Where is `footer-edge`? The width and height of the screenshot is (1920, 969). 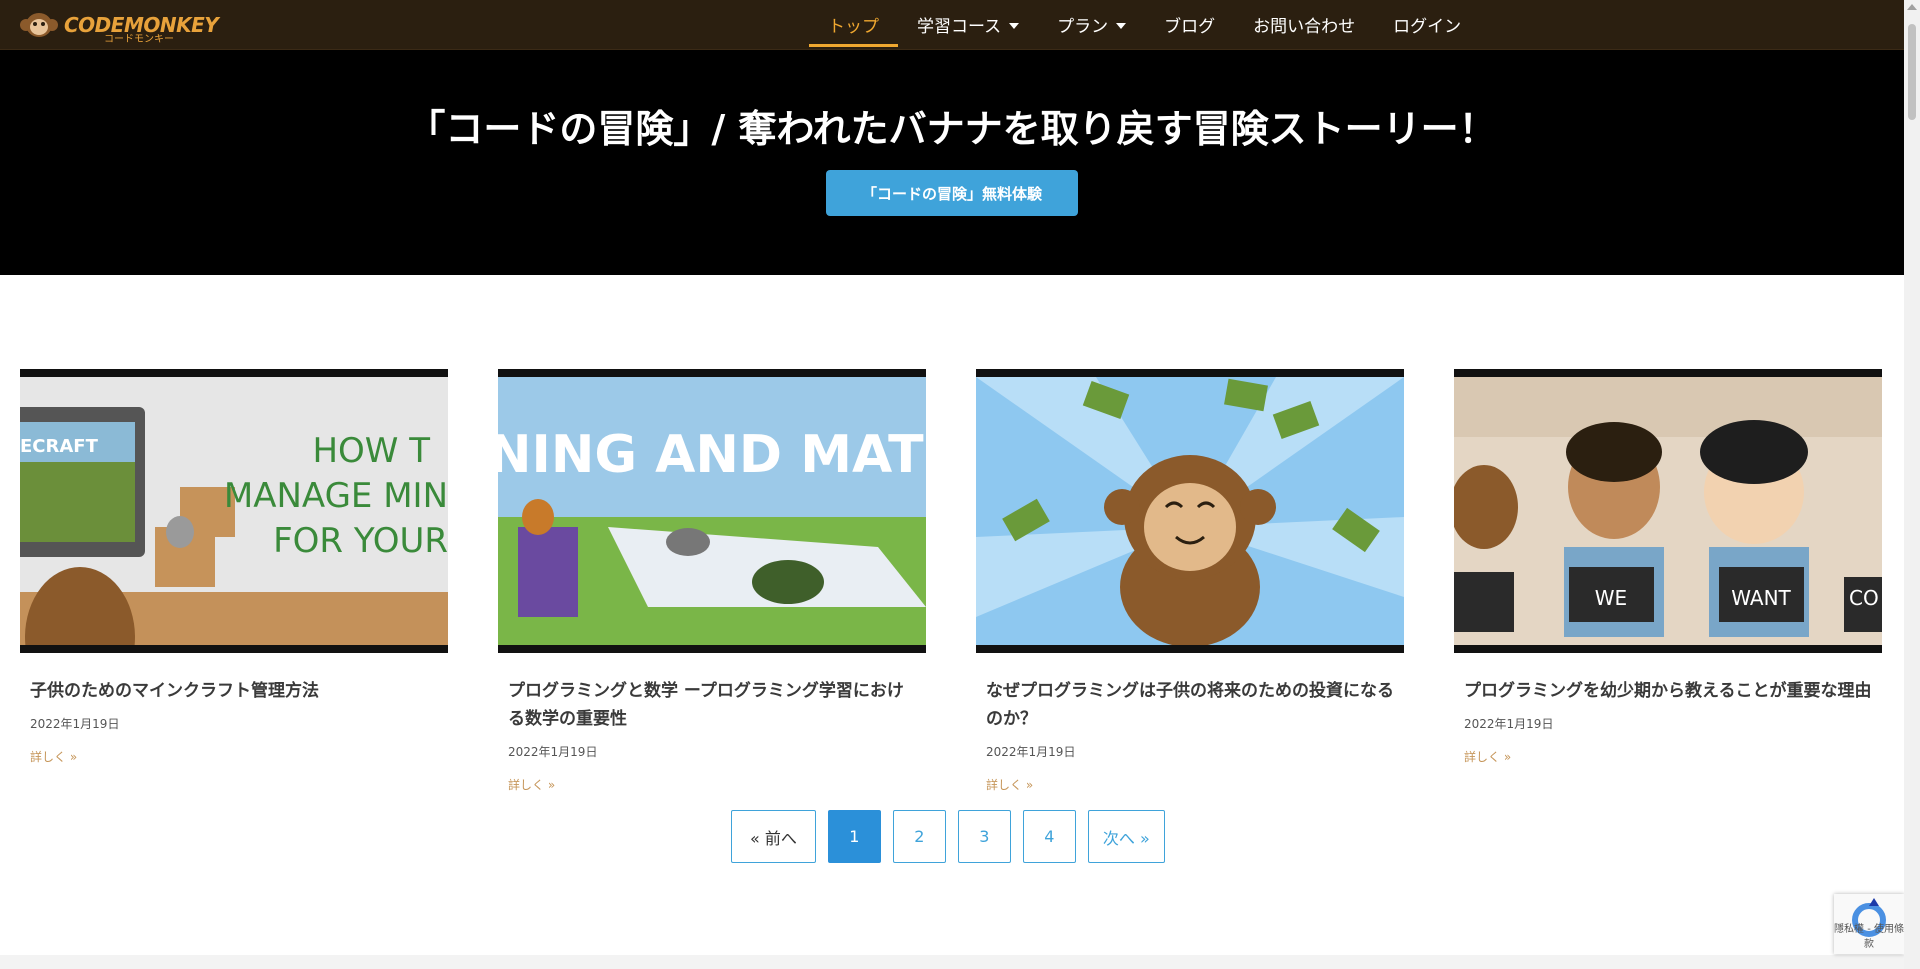 footer-edge is located at coordinates (952, 962).